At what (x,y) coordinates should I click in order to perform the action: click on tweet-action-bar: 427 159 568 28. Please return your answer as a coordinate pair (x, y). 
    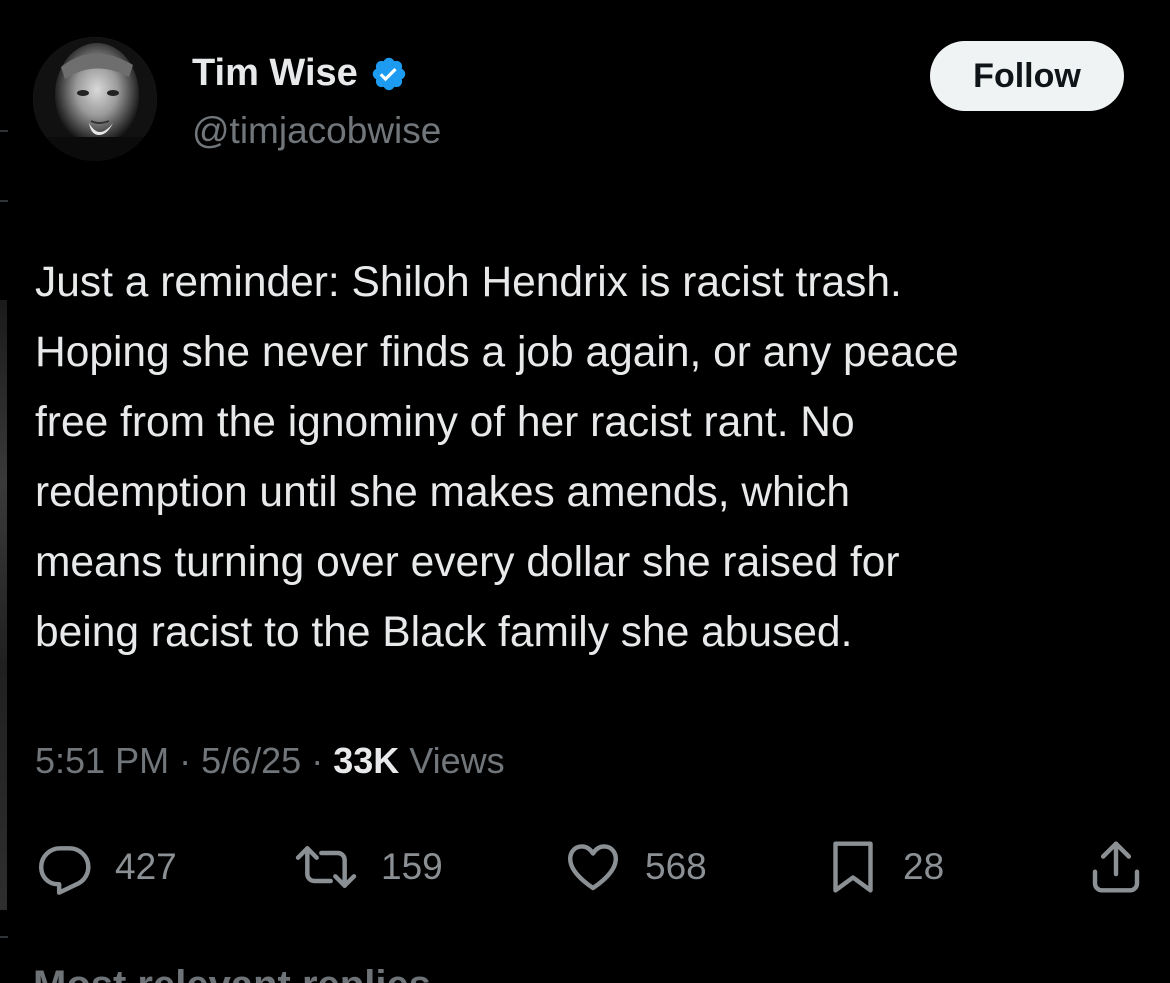
    Looking at the image, I should click on (585, 870).